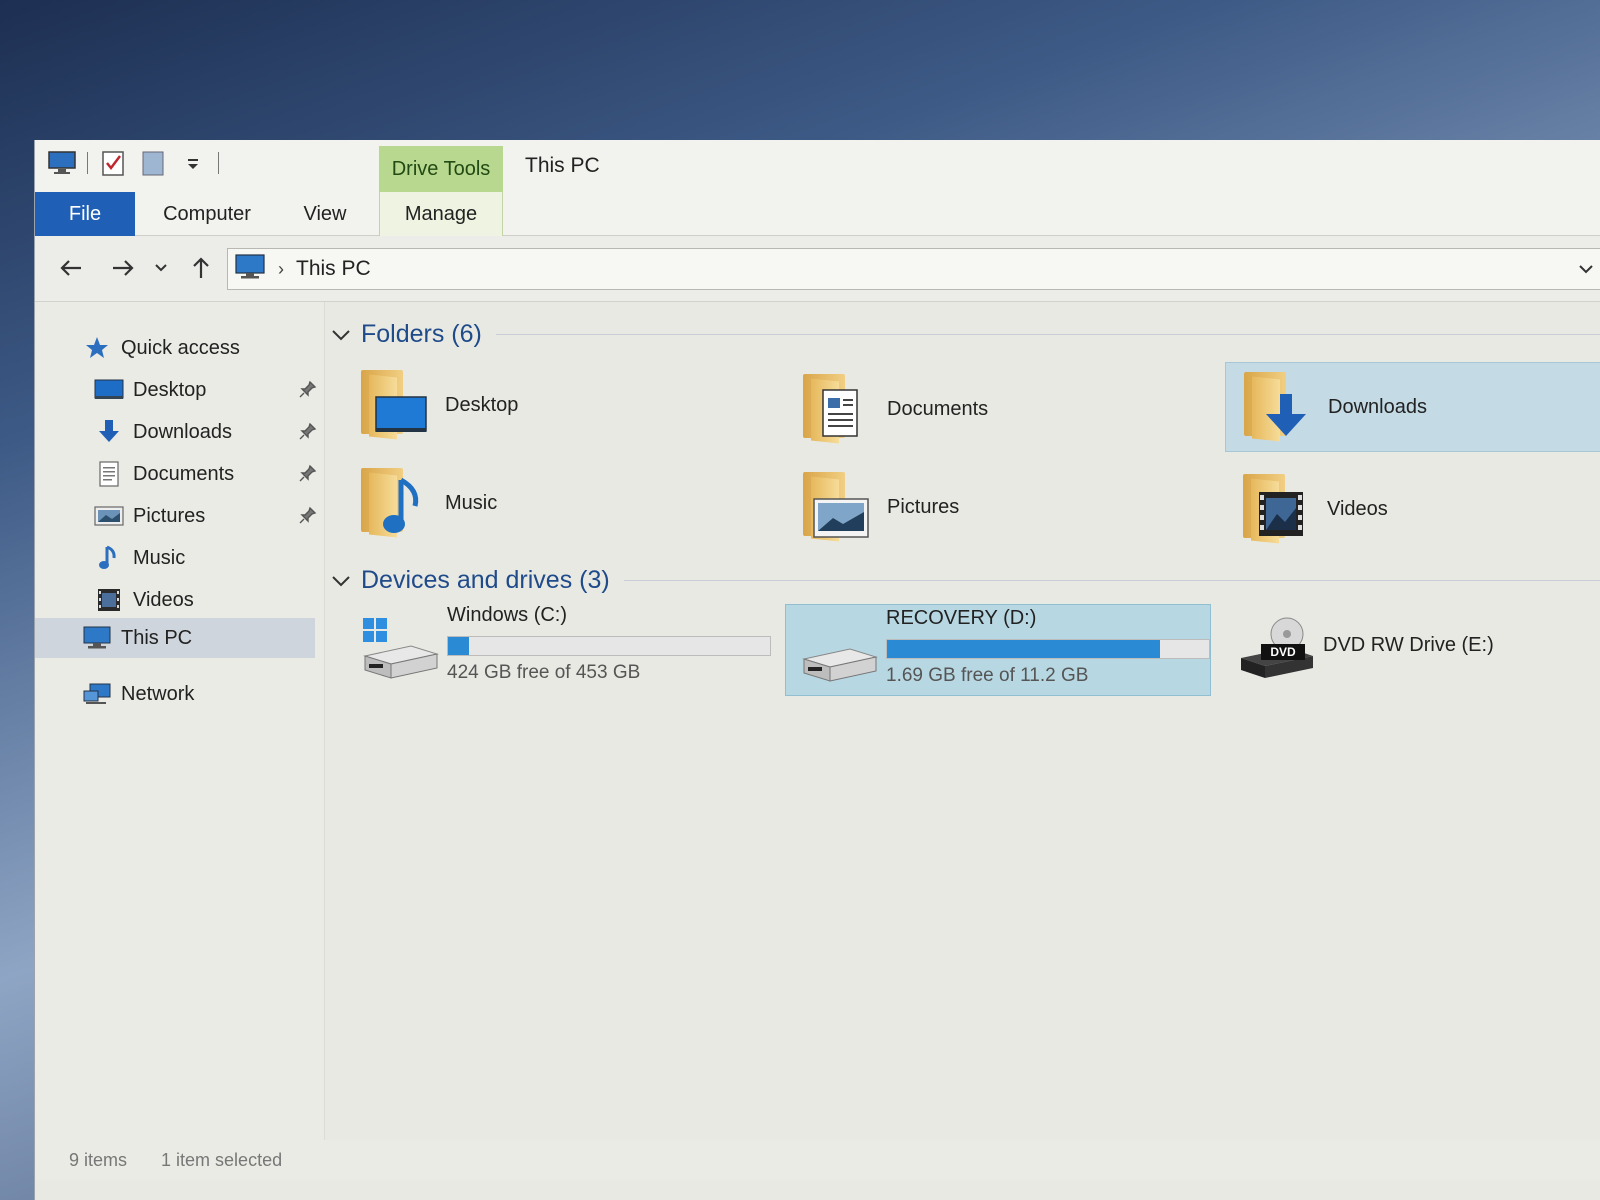 This screenshot has height=1200, width=1600. What do you see at coordinates (1276, 509) in the screenshot?
I see `videos-folder-icon` at bounding box center [1276, 509].